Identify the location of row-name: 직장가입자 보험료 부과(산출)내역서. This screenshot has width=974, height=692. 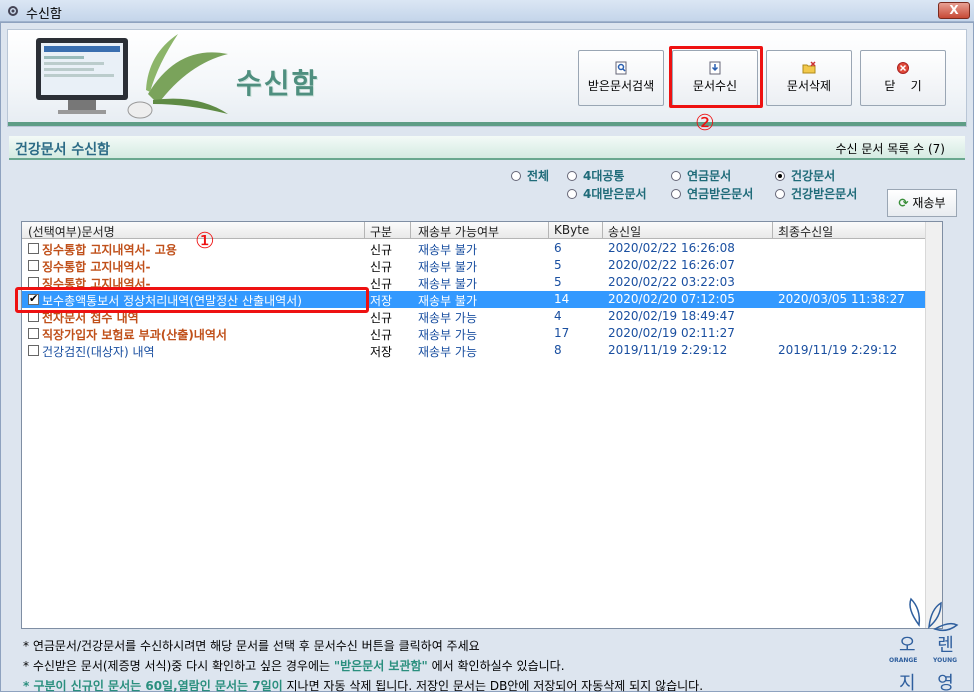
(134, 335).